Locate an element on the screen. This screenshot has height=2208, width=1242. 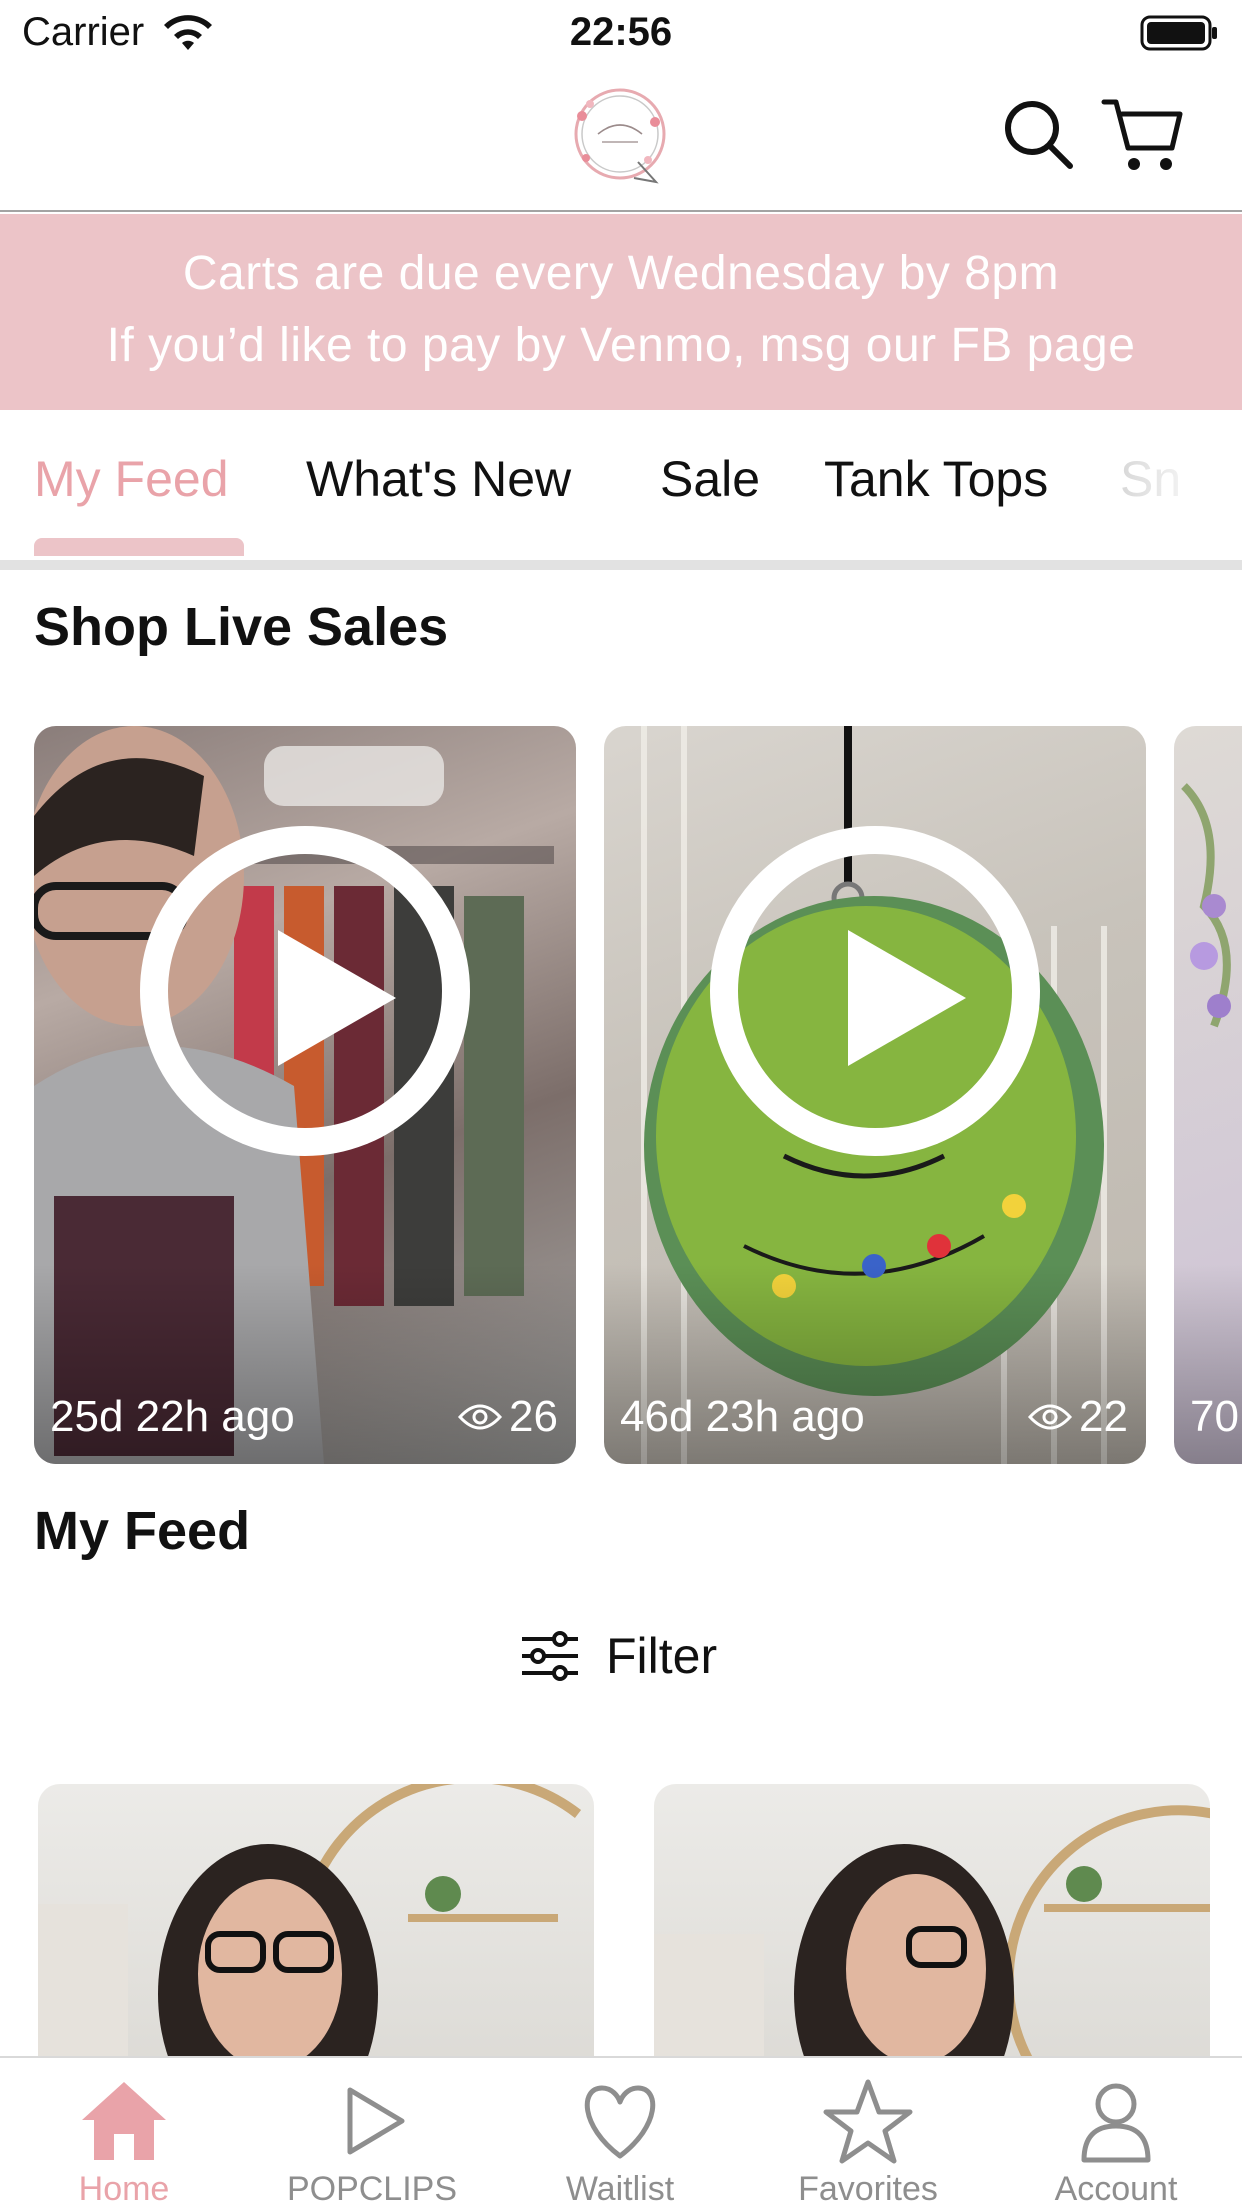
status-time: 22:56 is located at coordinates (621, 32).